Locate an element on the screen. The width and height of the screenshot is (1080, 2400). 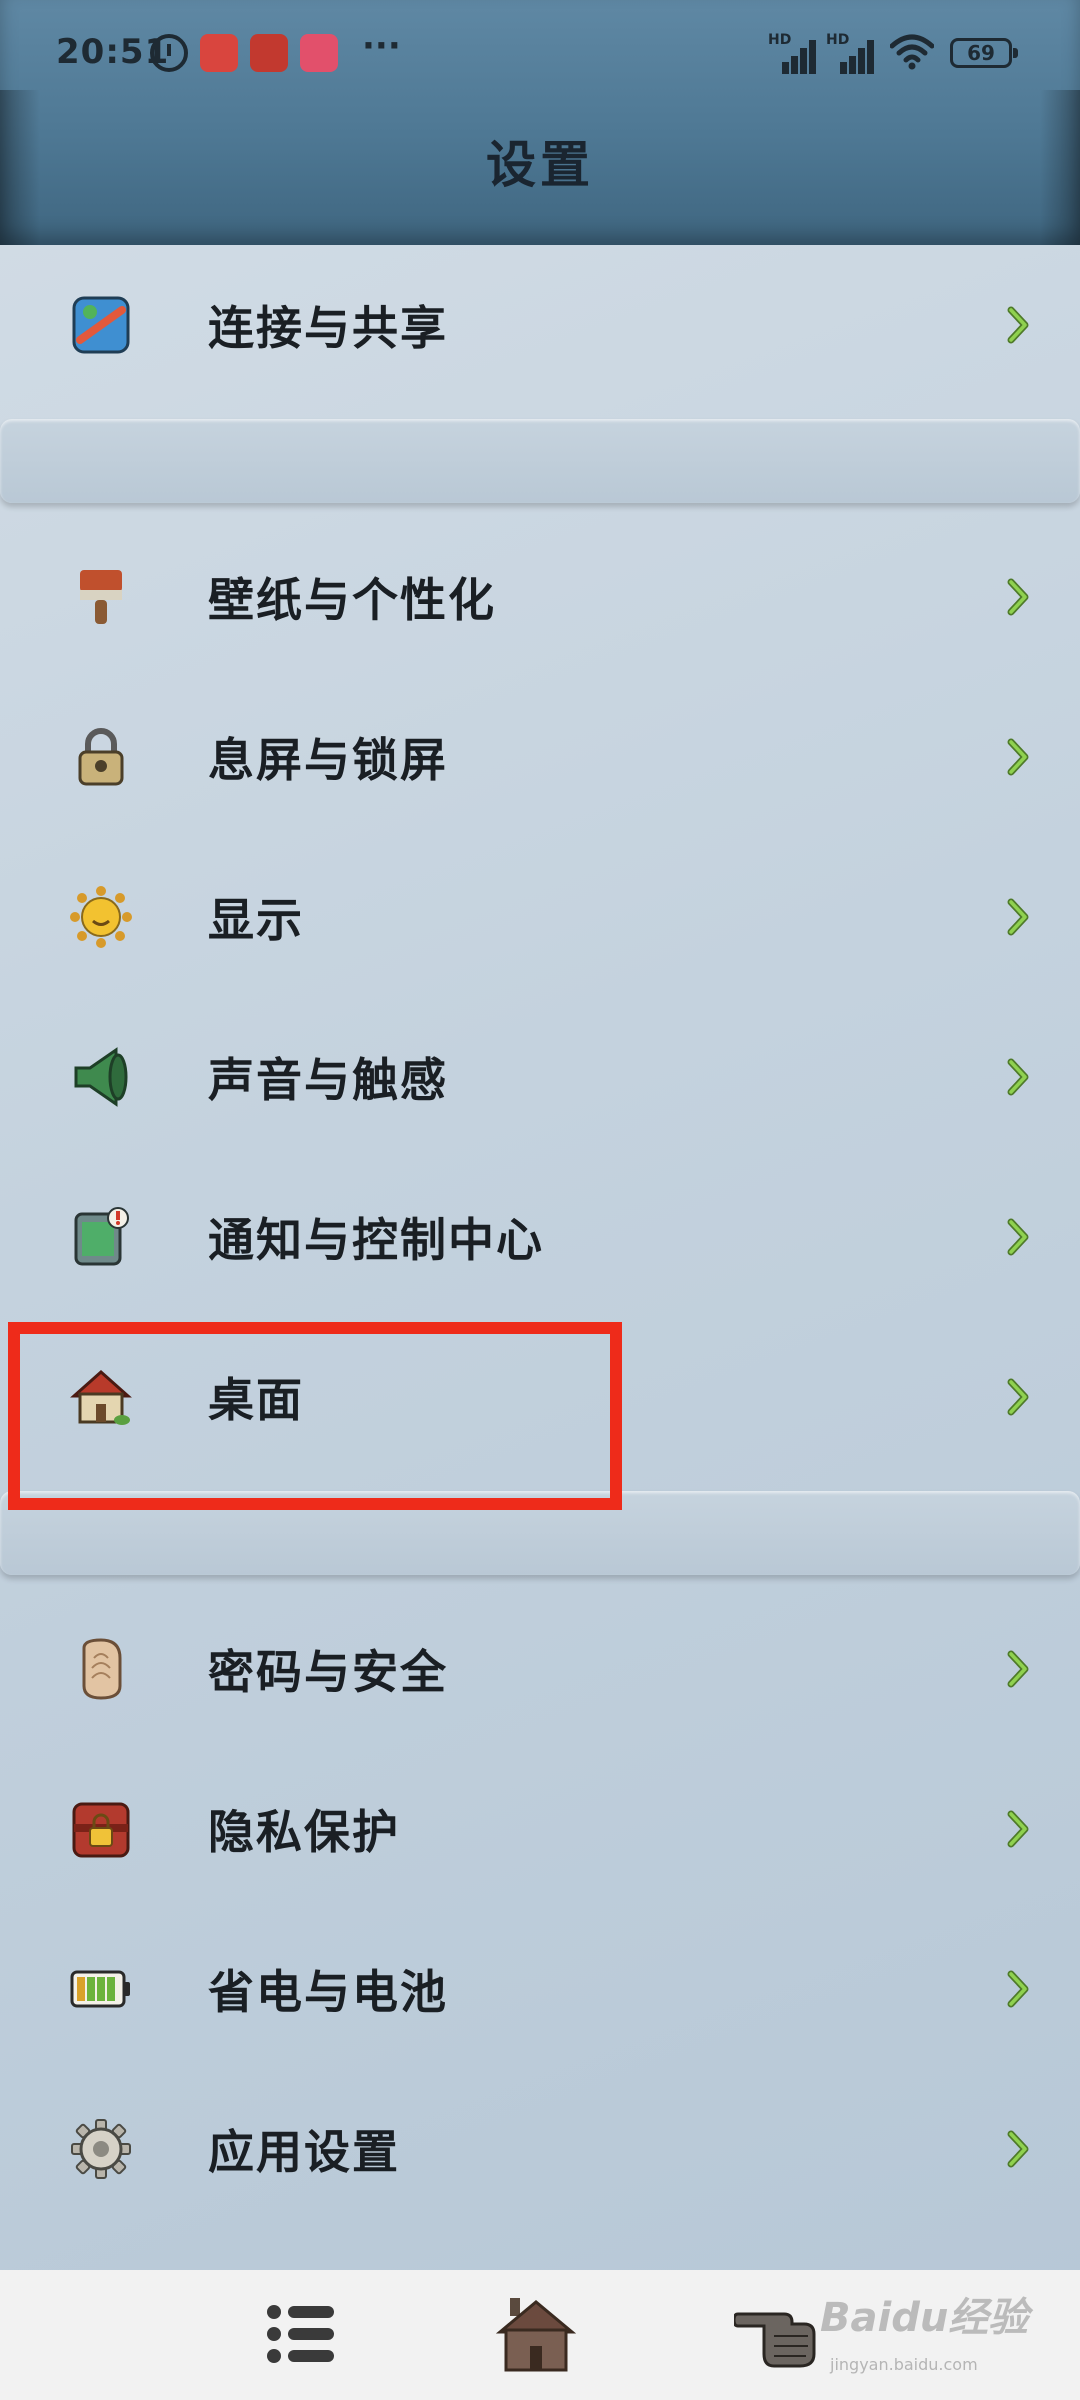
menu-icon is located at coordinates (302, 2334).